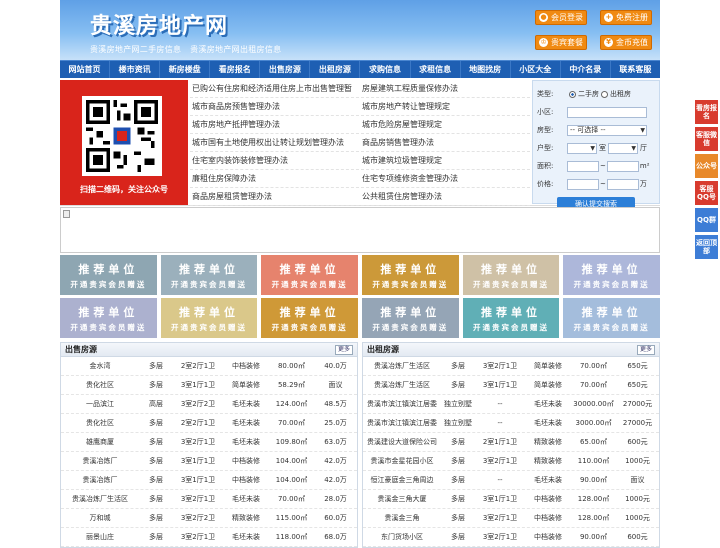 Image resolution: width=720 pixels, height=548 pixels. What do you see at coordinates (209, 423) in the screenshot?
I see `sale-listing-row: 贵化社区 多层 2室2厅1卫 毛坯未装 70.00㎡ 25.0万` at bounding box center [209, 423].